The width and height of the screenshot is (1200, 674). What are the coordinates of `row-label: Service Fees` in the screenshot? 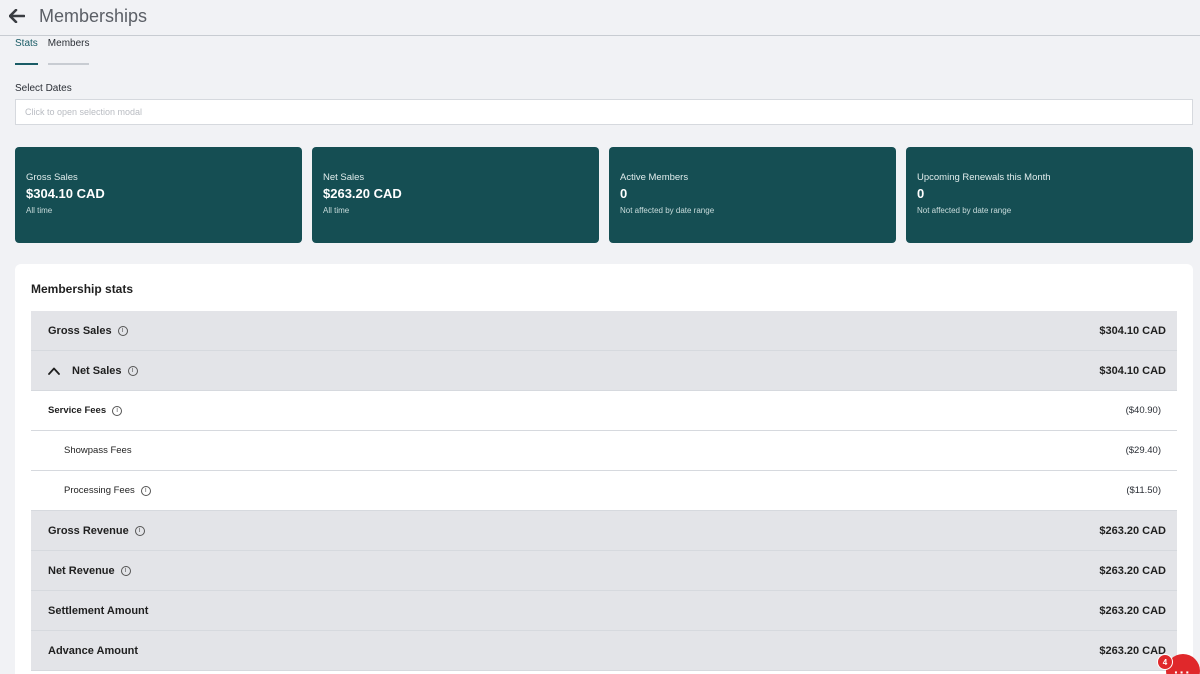 It's located at (77, 410).